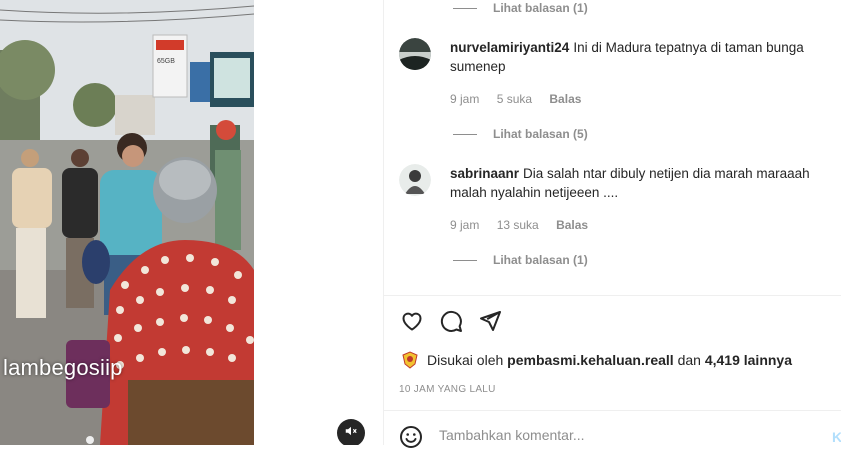 This screenshot has width=841, height=454. I want to click on view-replies-label: Lihat balasan (5), so click(540, 134).